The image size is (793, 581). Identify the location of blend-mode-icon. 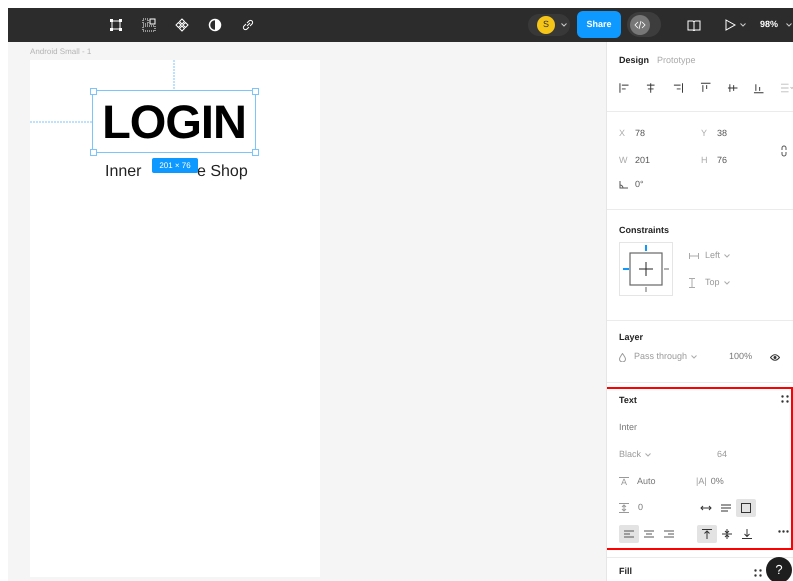
(622, 357).